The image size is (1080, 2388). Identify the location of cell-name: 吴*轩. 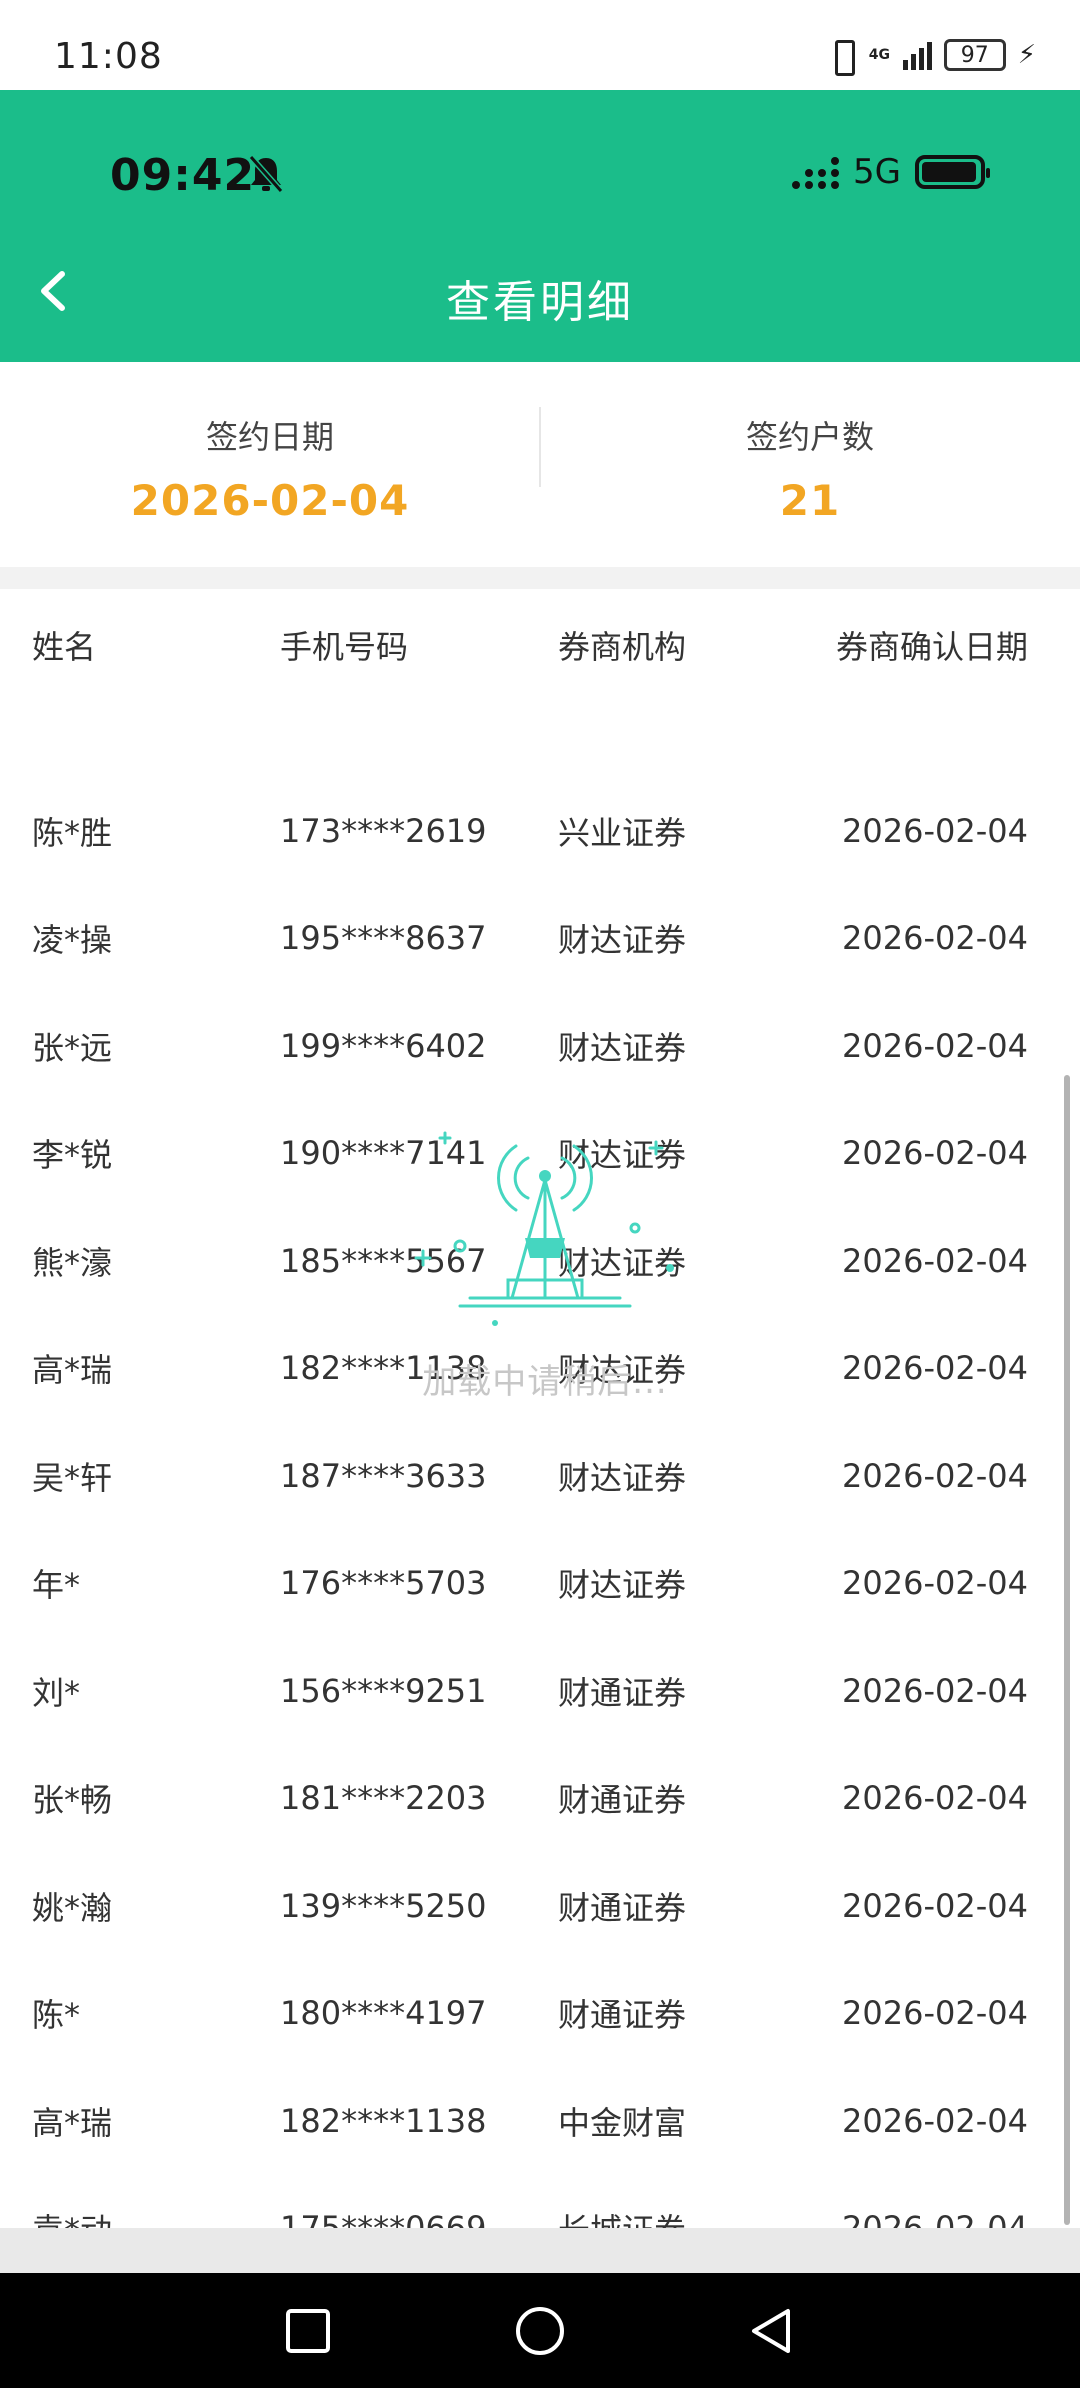
(72, 1477).